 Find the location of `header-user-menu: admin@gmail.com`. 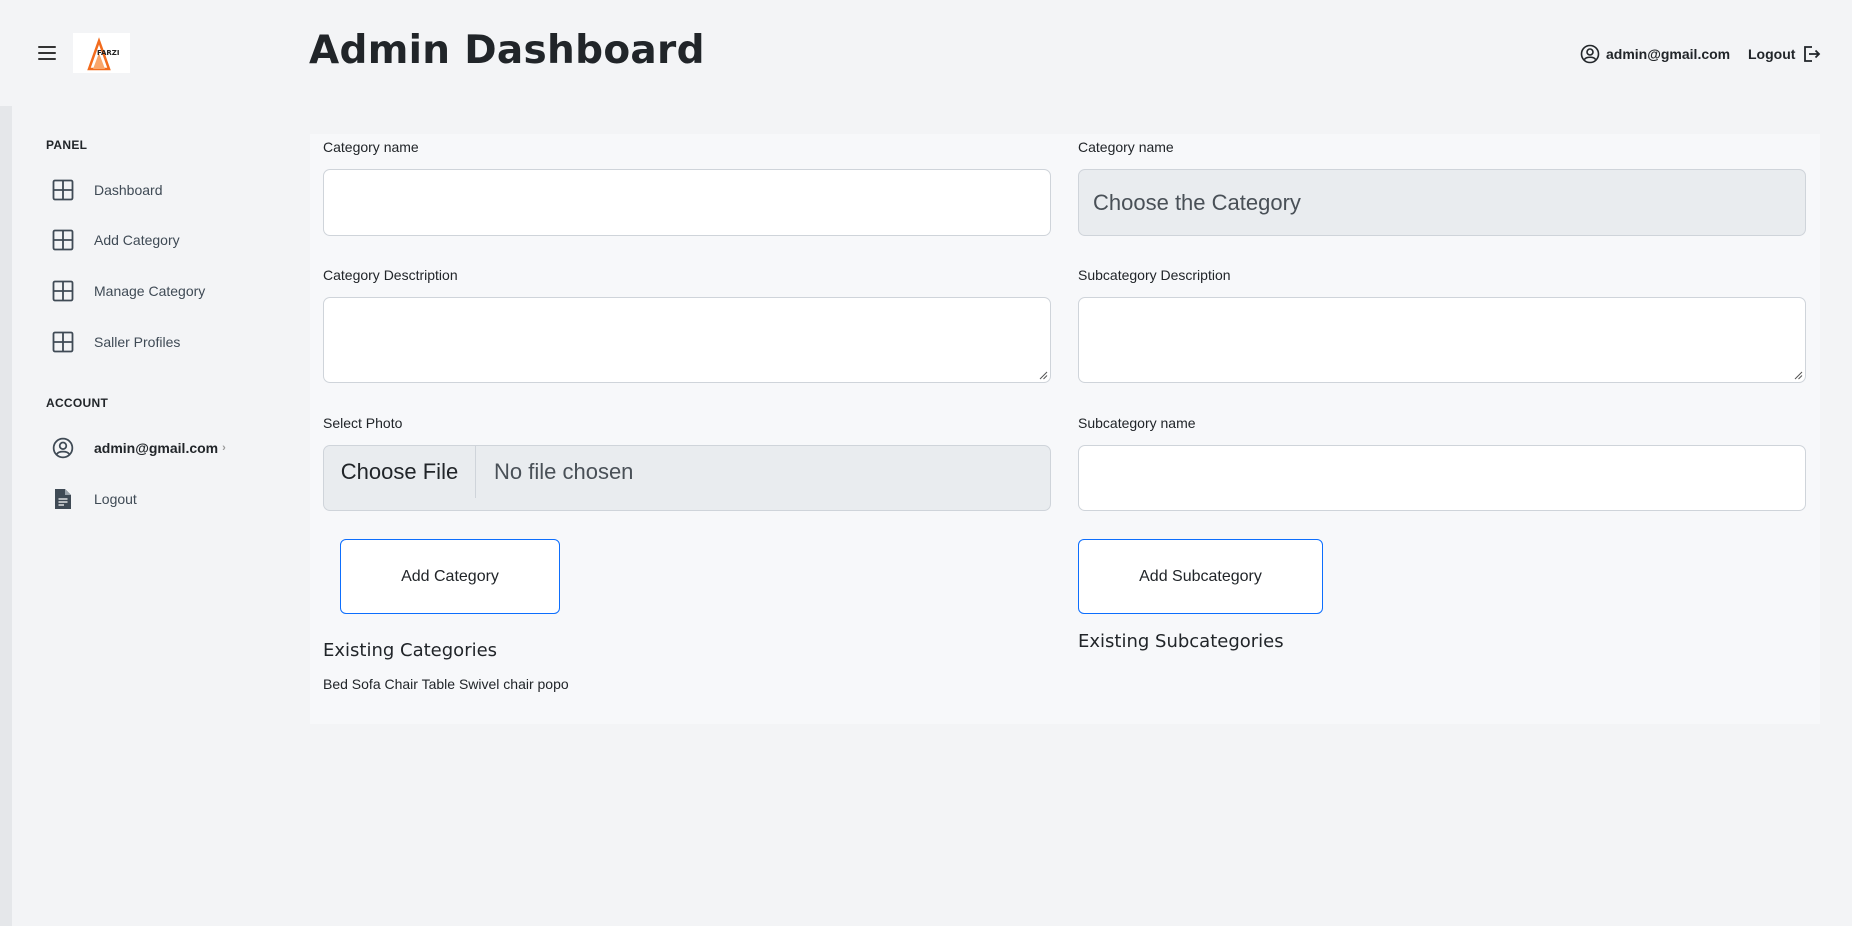

header-user-menu: admin@gmail.com is located at coordinates (1655, 54).